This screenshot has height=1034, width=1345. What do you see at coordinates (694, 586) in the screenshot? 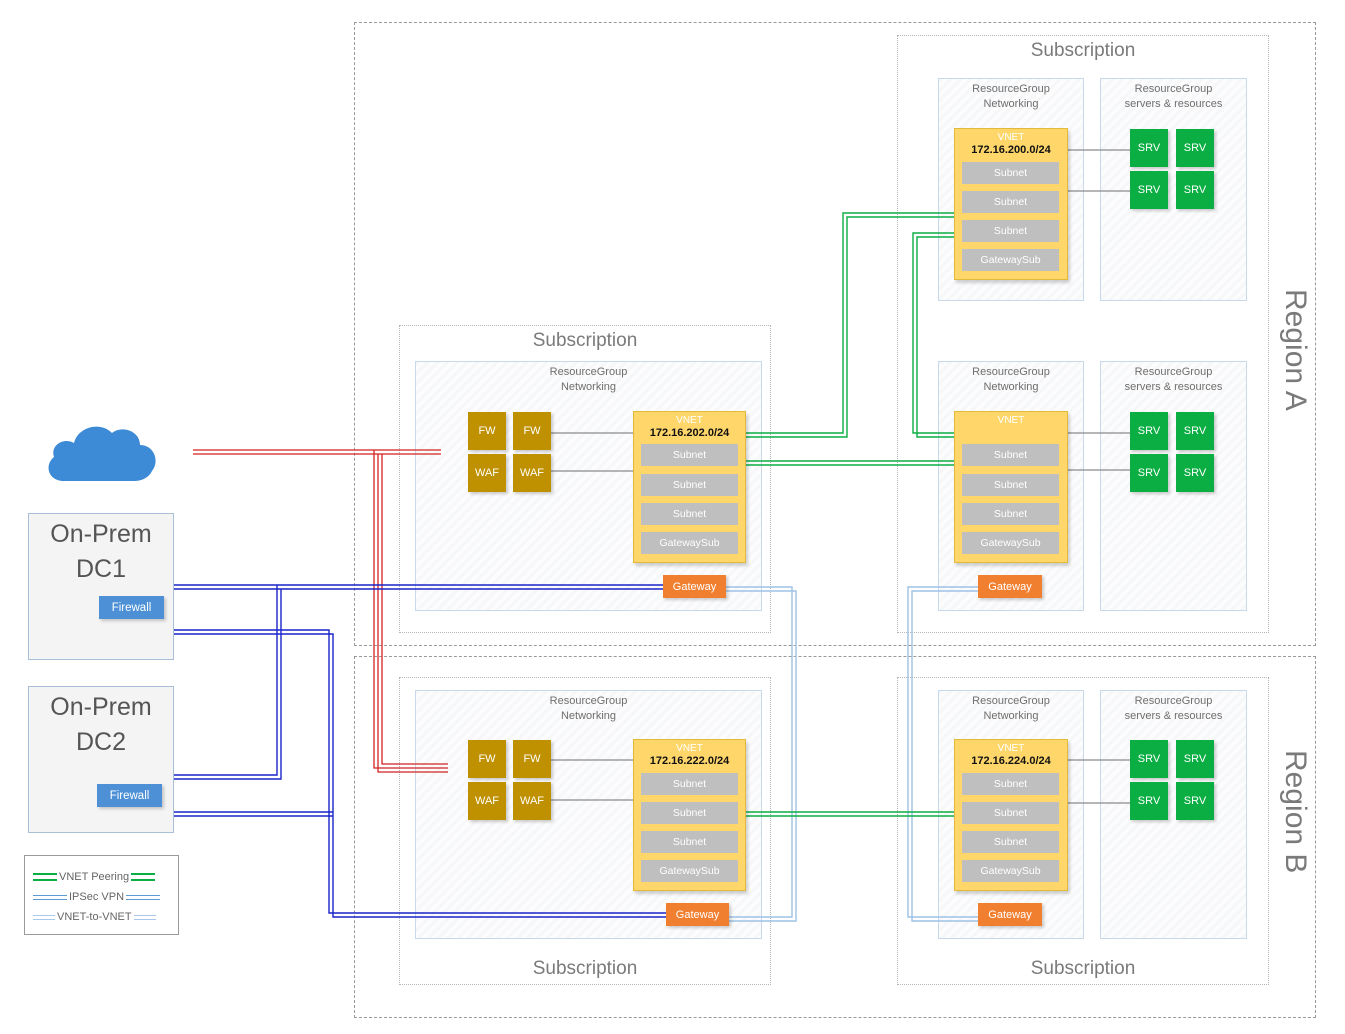
I see `gateway-hub-a: Gateway` at bounding box center [694, 586].